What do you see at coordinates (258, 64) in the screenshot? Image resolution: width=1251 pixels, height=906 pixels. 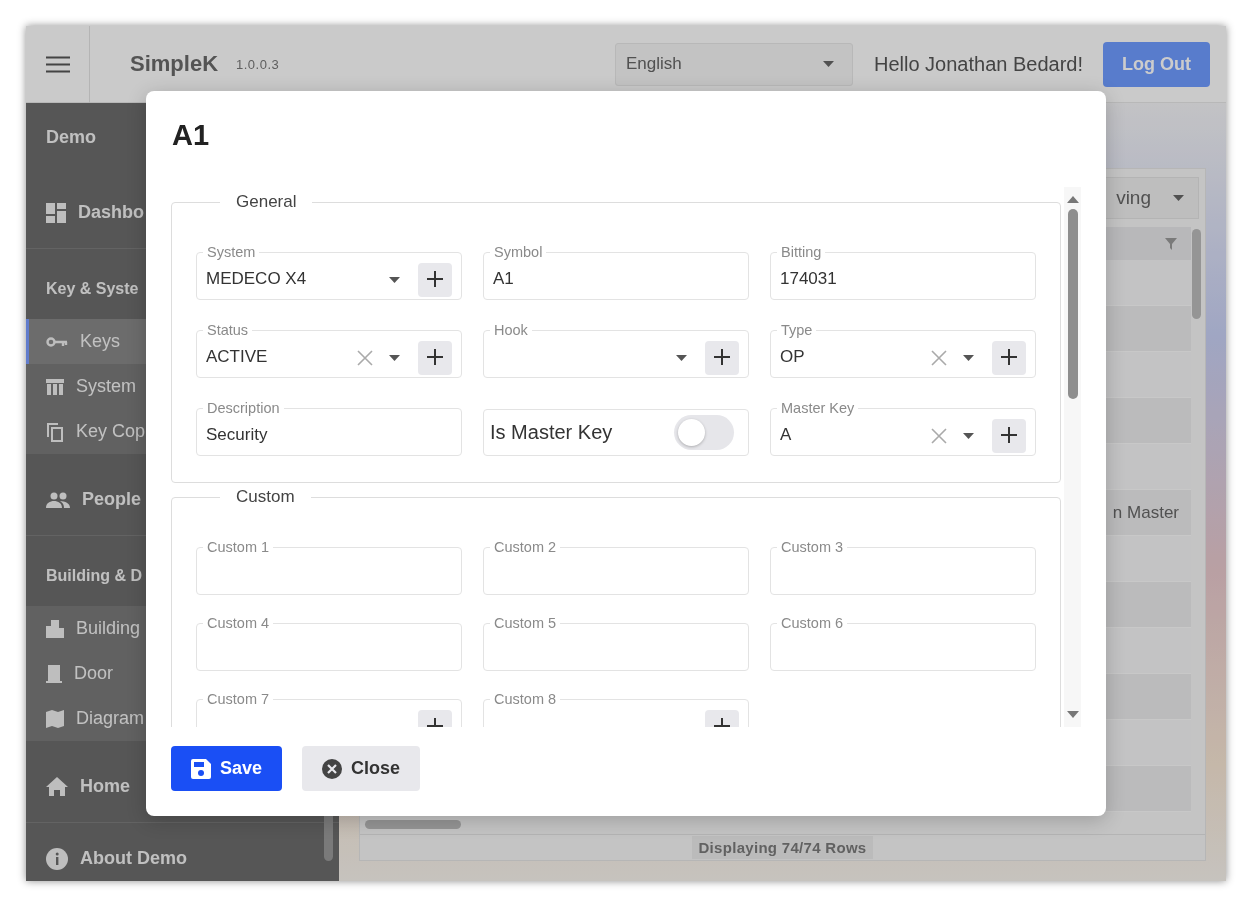 I see `app-version: 1.0.0.3` at bounding box center [258, 64].